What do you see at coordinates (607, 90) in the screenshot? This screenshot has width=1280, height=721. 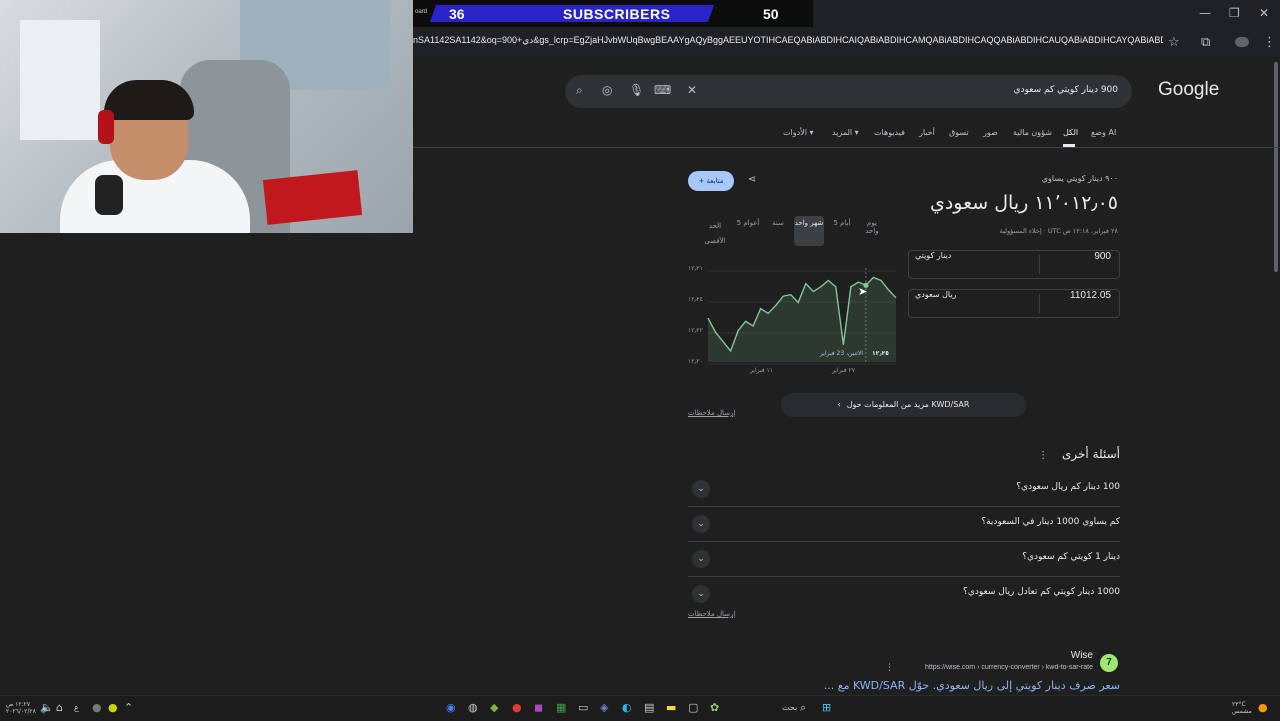 I see `lens-icon: ◎` at bounding box center [607, 90].